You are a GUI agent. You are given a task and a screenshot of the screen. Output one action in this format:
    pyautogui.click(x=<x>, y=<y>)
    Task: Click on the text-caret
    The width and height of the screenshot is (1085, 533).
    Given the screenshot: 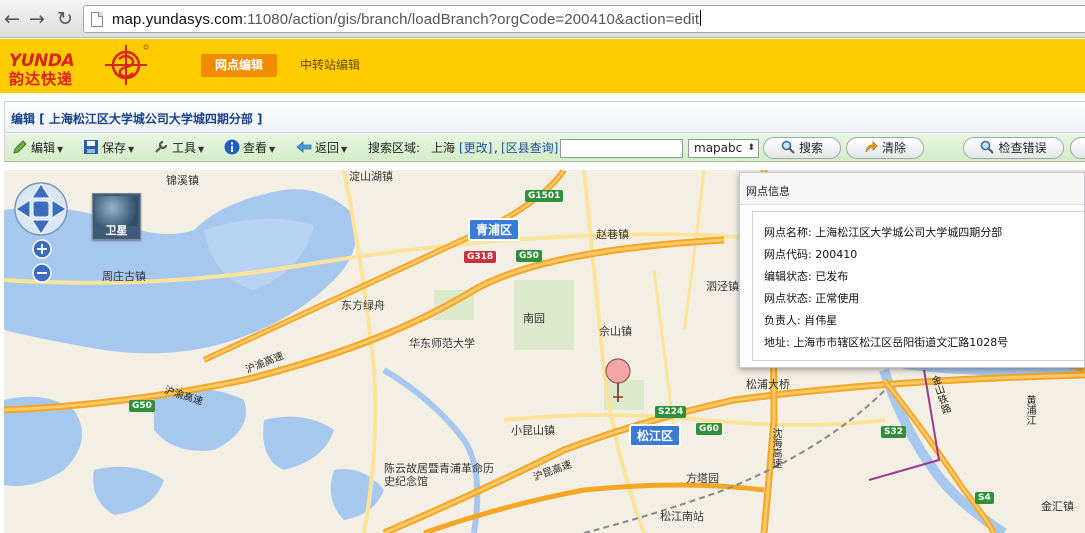 What is the action you would take?
    pyautogui.click(x=701, y=18)
    